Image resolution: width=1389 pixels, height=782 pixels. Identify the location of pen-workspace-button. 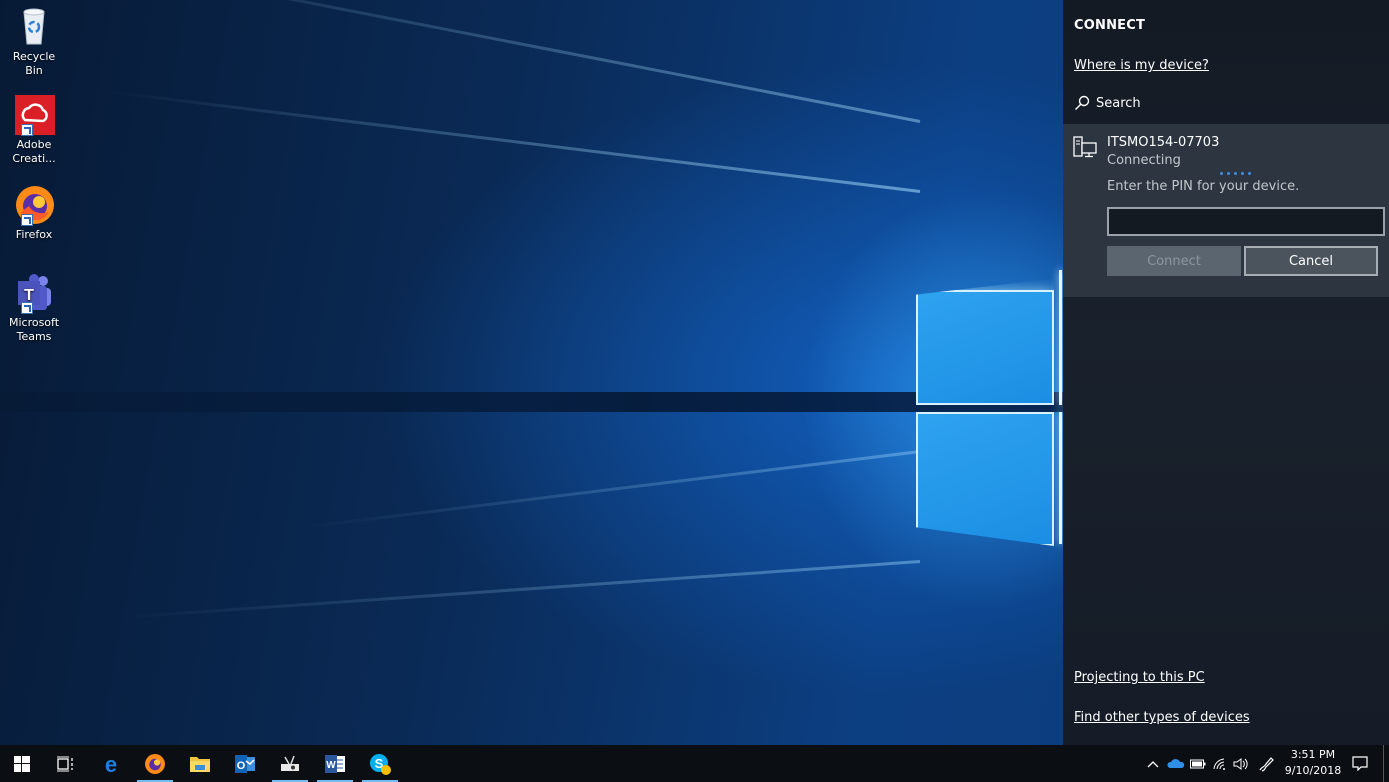
(1266, 763).